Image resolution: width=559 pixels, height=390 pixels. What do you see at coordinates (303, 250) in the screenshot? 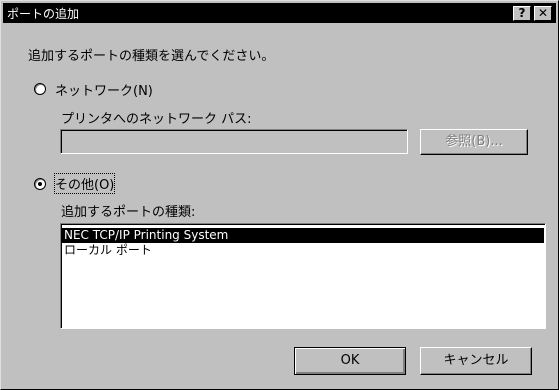
I see `list-item: ローカル ポート` at bounding box center [303, 250].